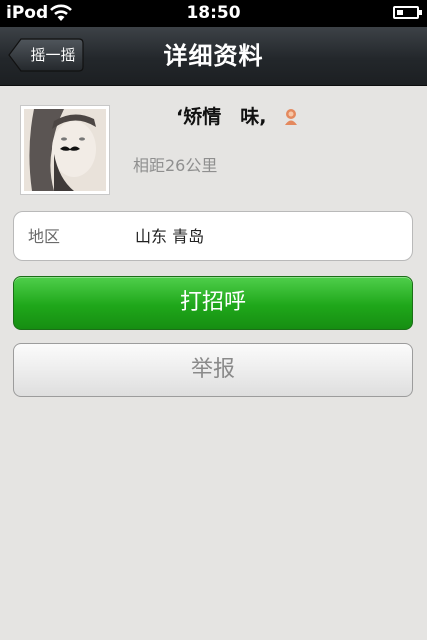 The image size is (427, 640). What do you see at coordinates (170, 236) in the screenshot?
I see `region-value: 山东 青岛` at bounding box center [170, 236].